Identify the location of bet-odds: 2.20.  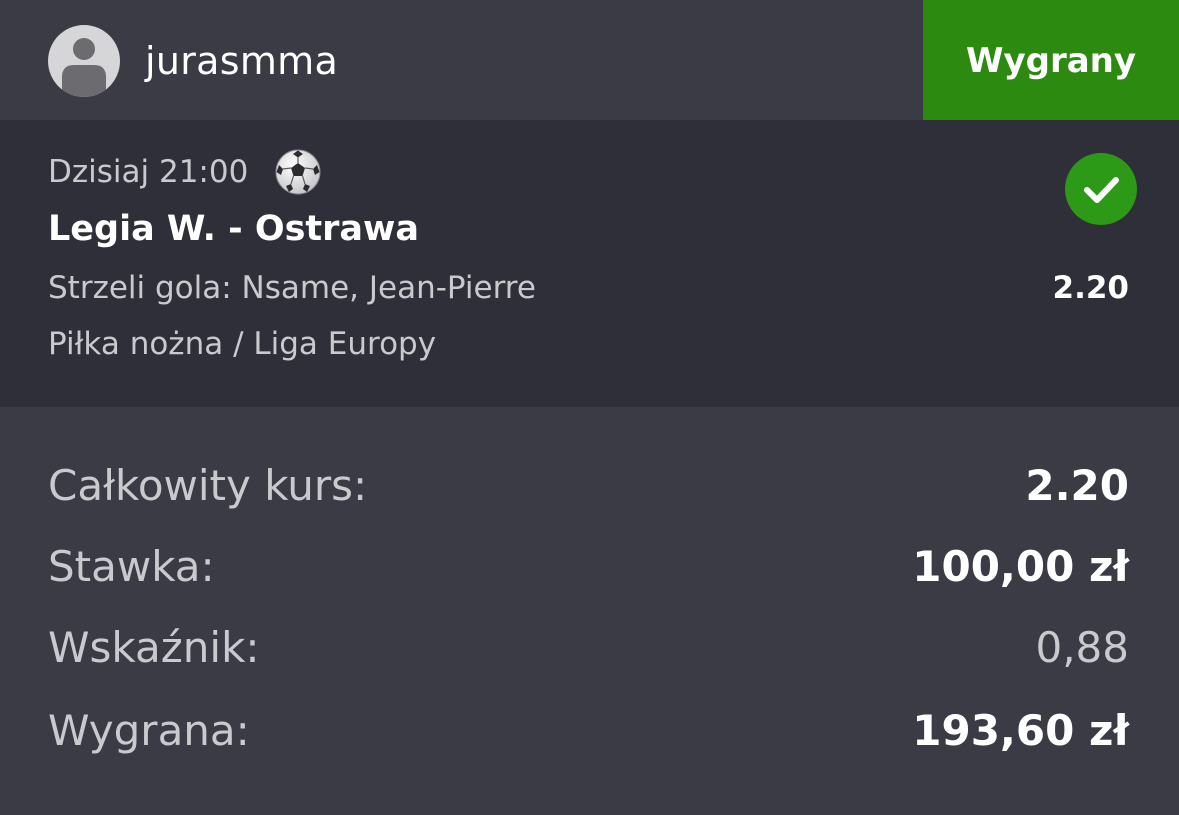
(1091, 288).